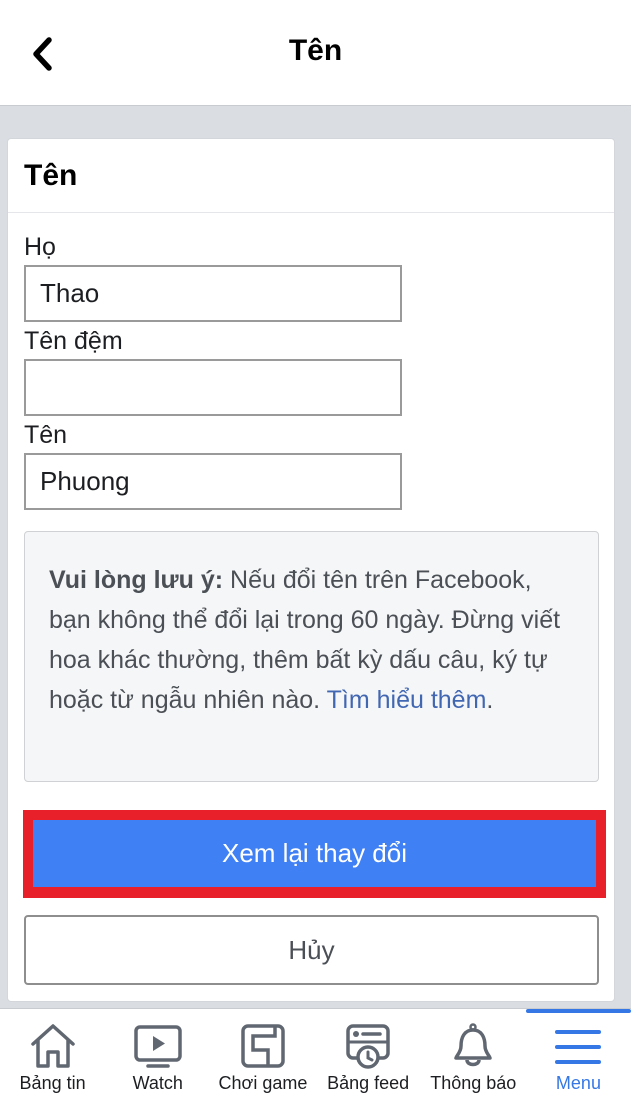 This screenshot has height=1098, width=631. Describe the element at coordinates (490, 700) in the screenshot. I see `notice-end: .` at that location.